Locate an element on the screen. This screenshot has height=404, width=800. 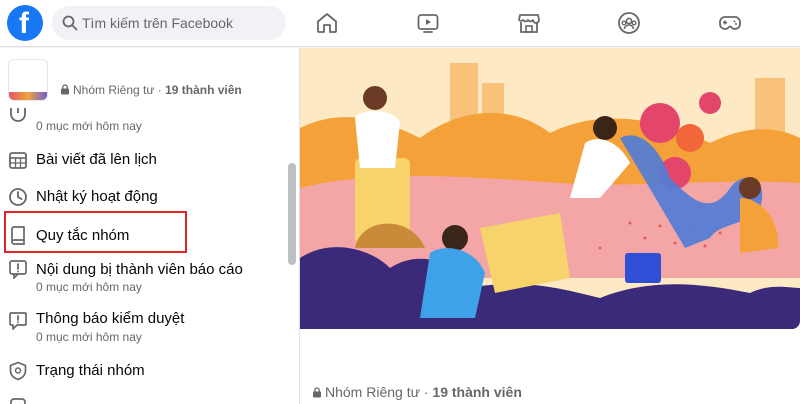
main-group-privacy-members: Nhóm Riêng tư · 19 thành viên is located at coordinates (417, 392).